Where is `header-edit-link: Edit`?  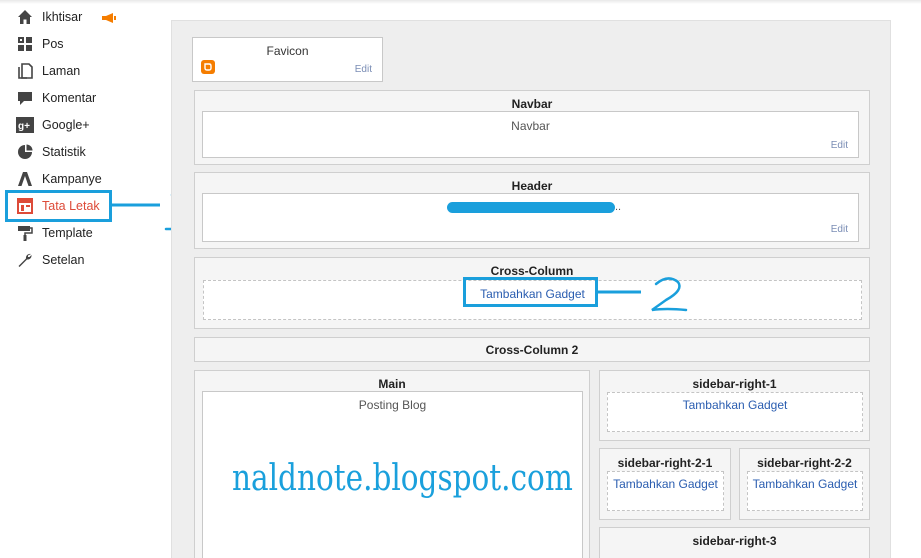
header-edit-link: Edit is located at coordinates (839, 229).